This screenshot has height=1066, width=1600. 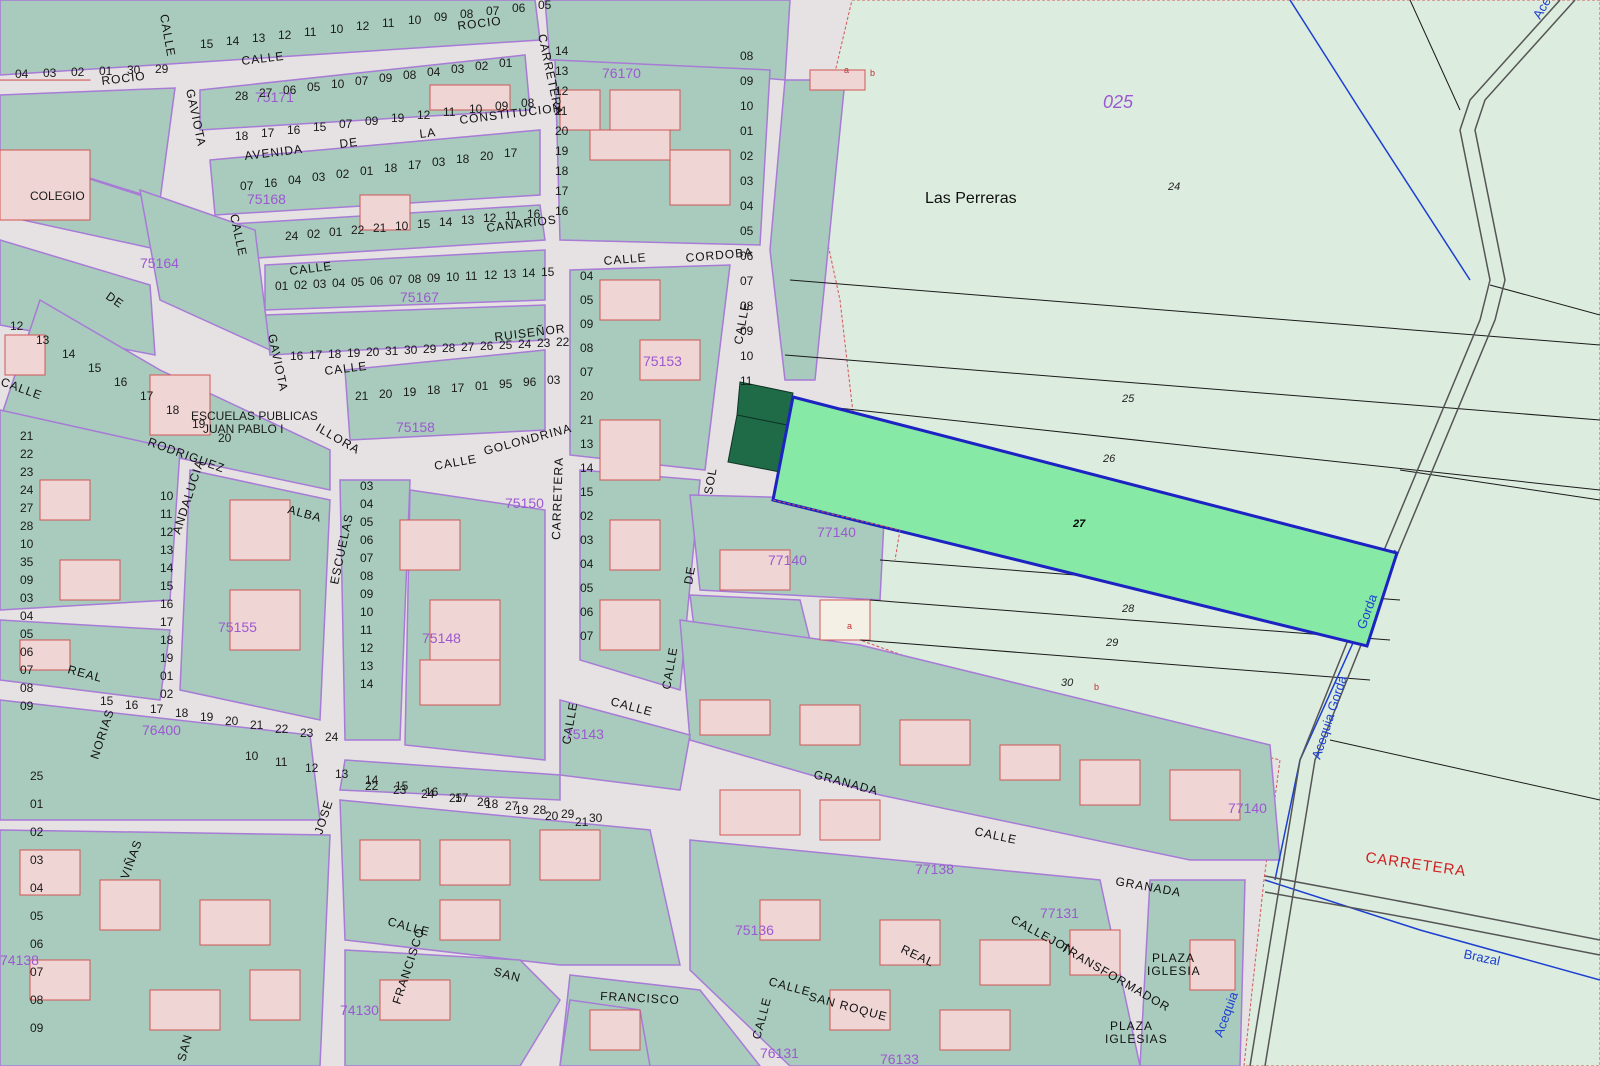 I want to click on parcel-number: 24, so click(x=27, y=490).